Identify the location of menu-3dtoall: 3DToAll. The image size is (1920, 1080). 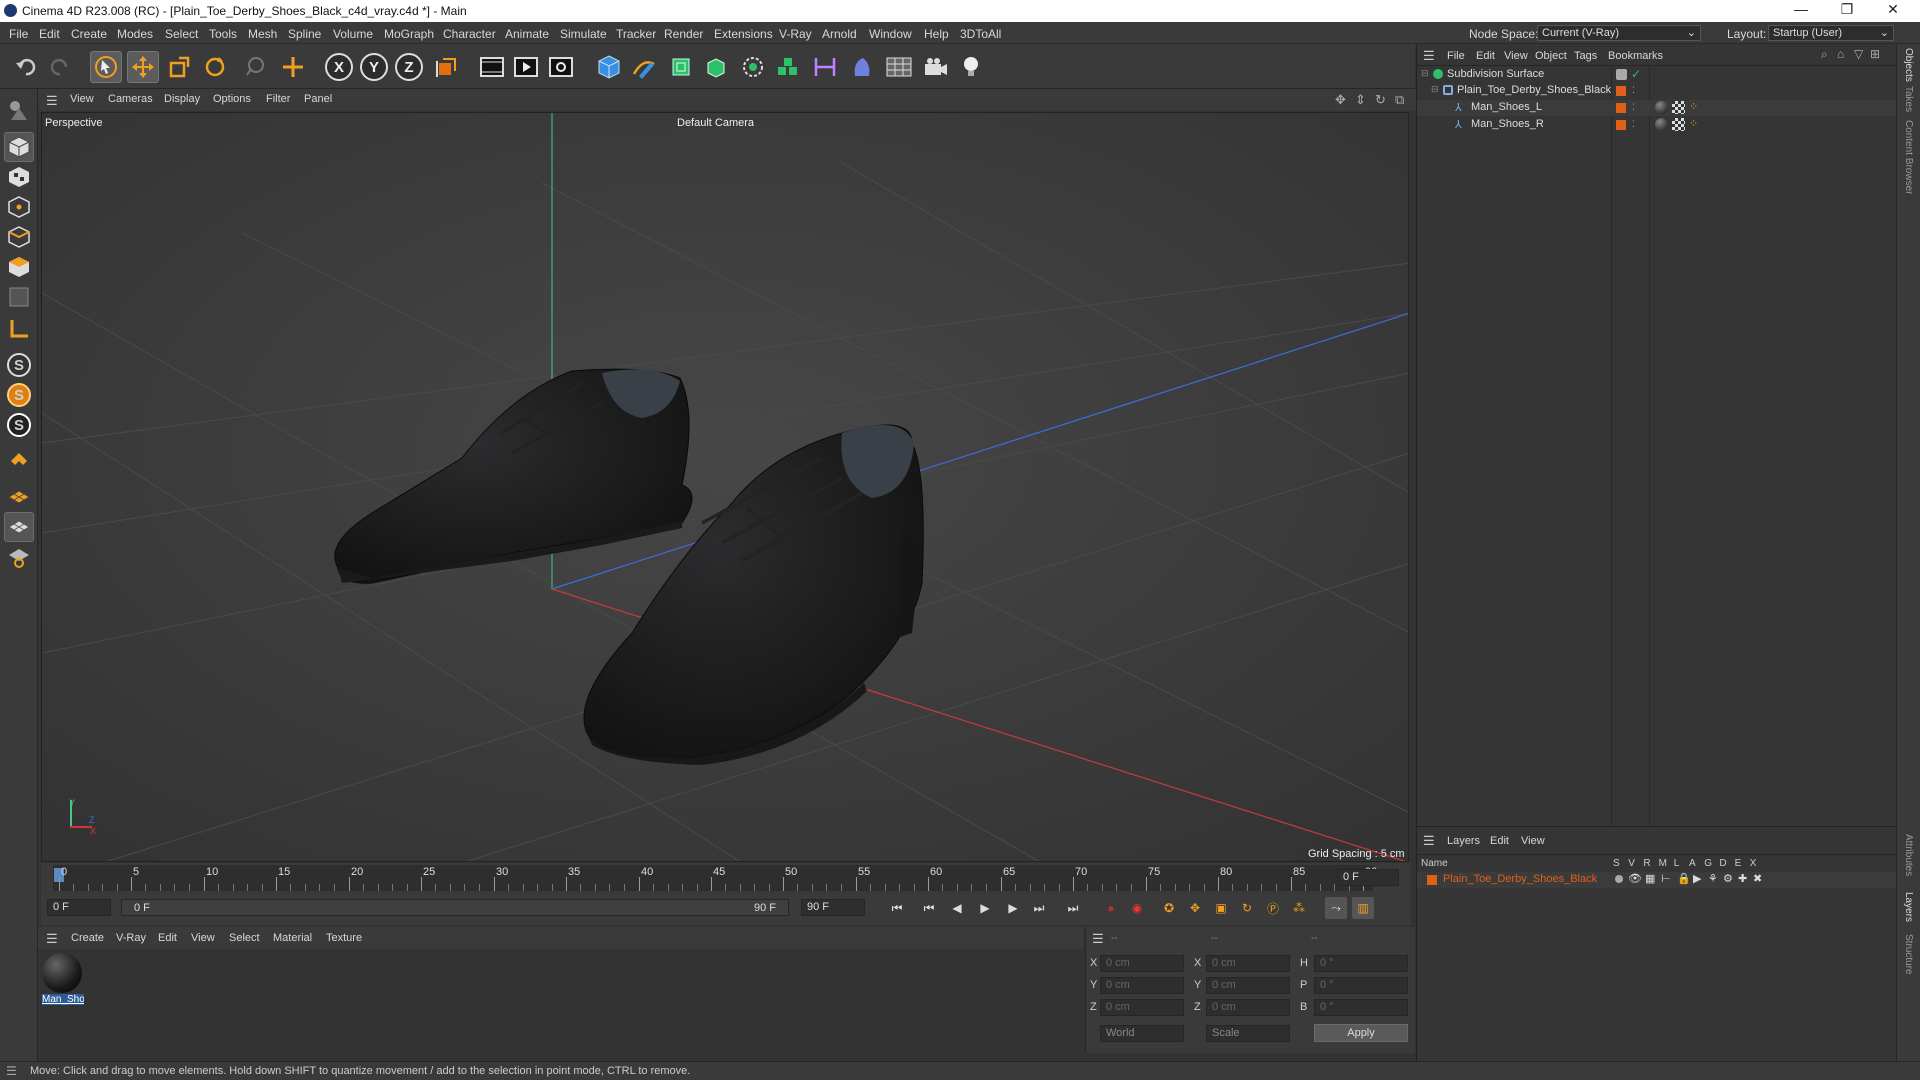
(980, 34).